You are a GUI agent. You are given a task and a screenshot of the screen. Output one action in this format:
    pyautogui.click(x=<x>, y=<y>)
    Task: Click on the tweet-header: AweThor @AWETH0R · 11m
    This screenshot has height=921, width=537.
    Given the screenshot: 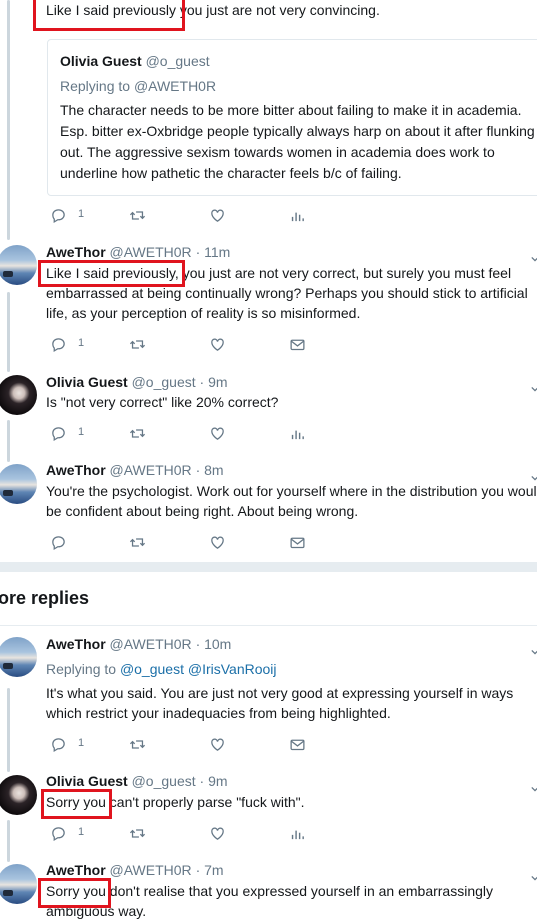 What is the action you would take?
    pyautogui.click(x=138, y=252)
    